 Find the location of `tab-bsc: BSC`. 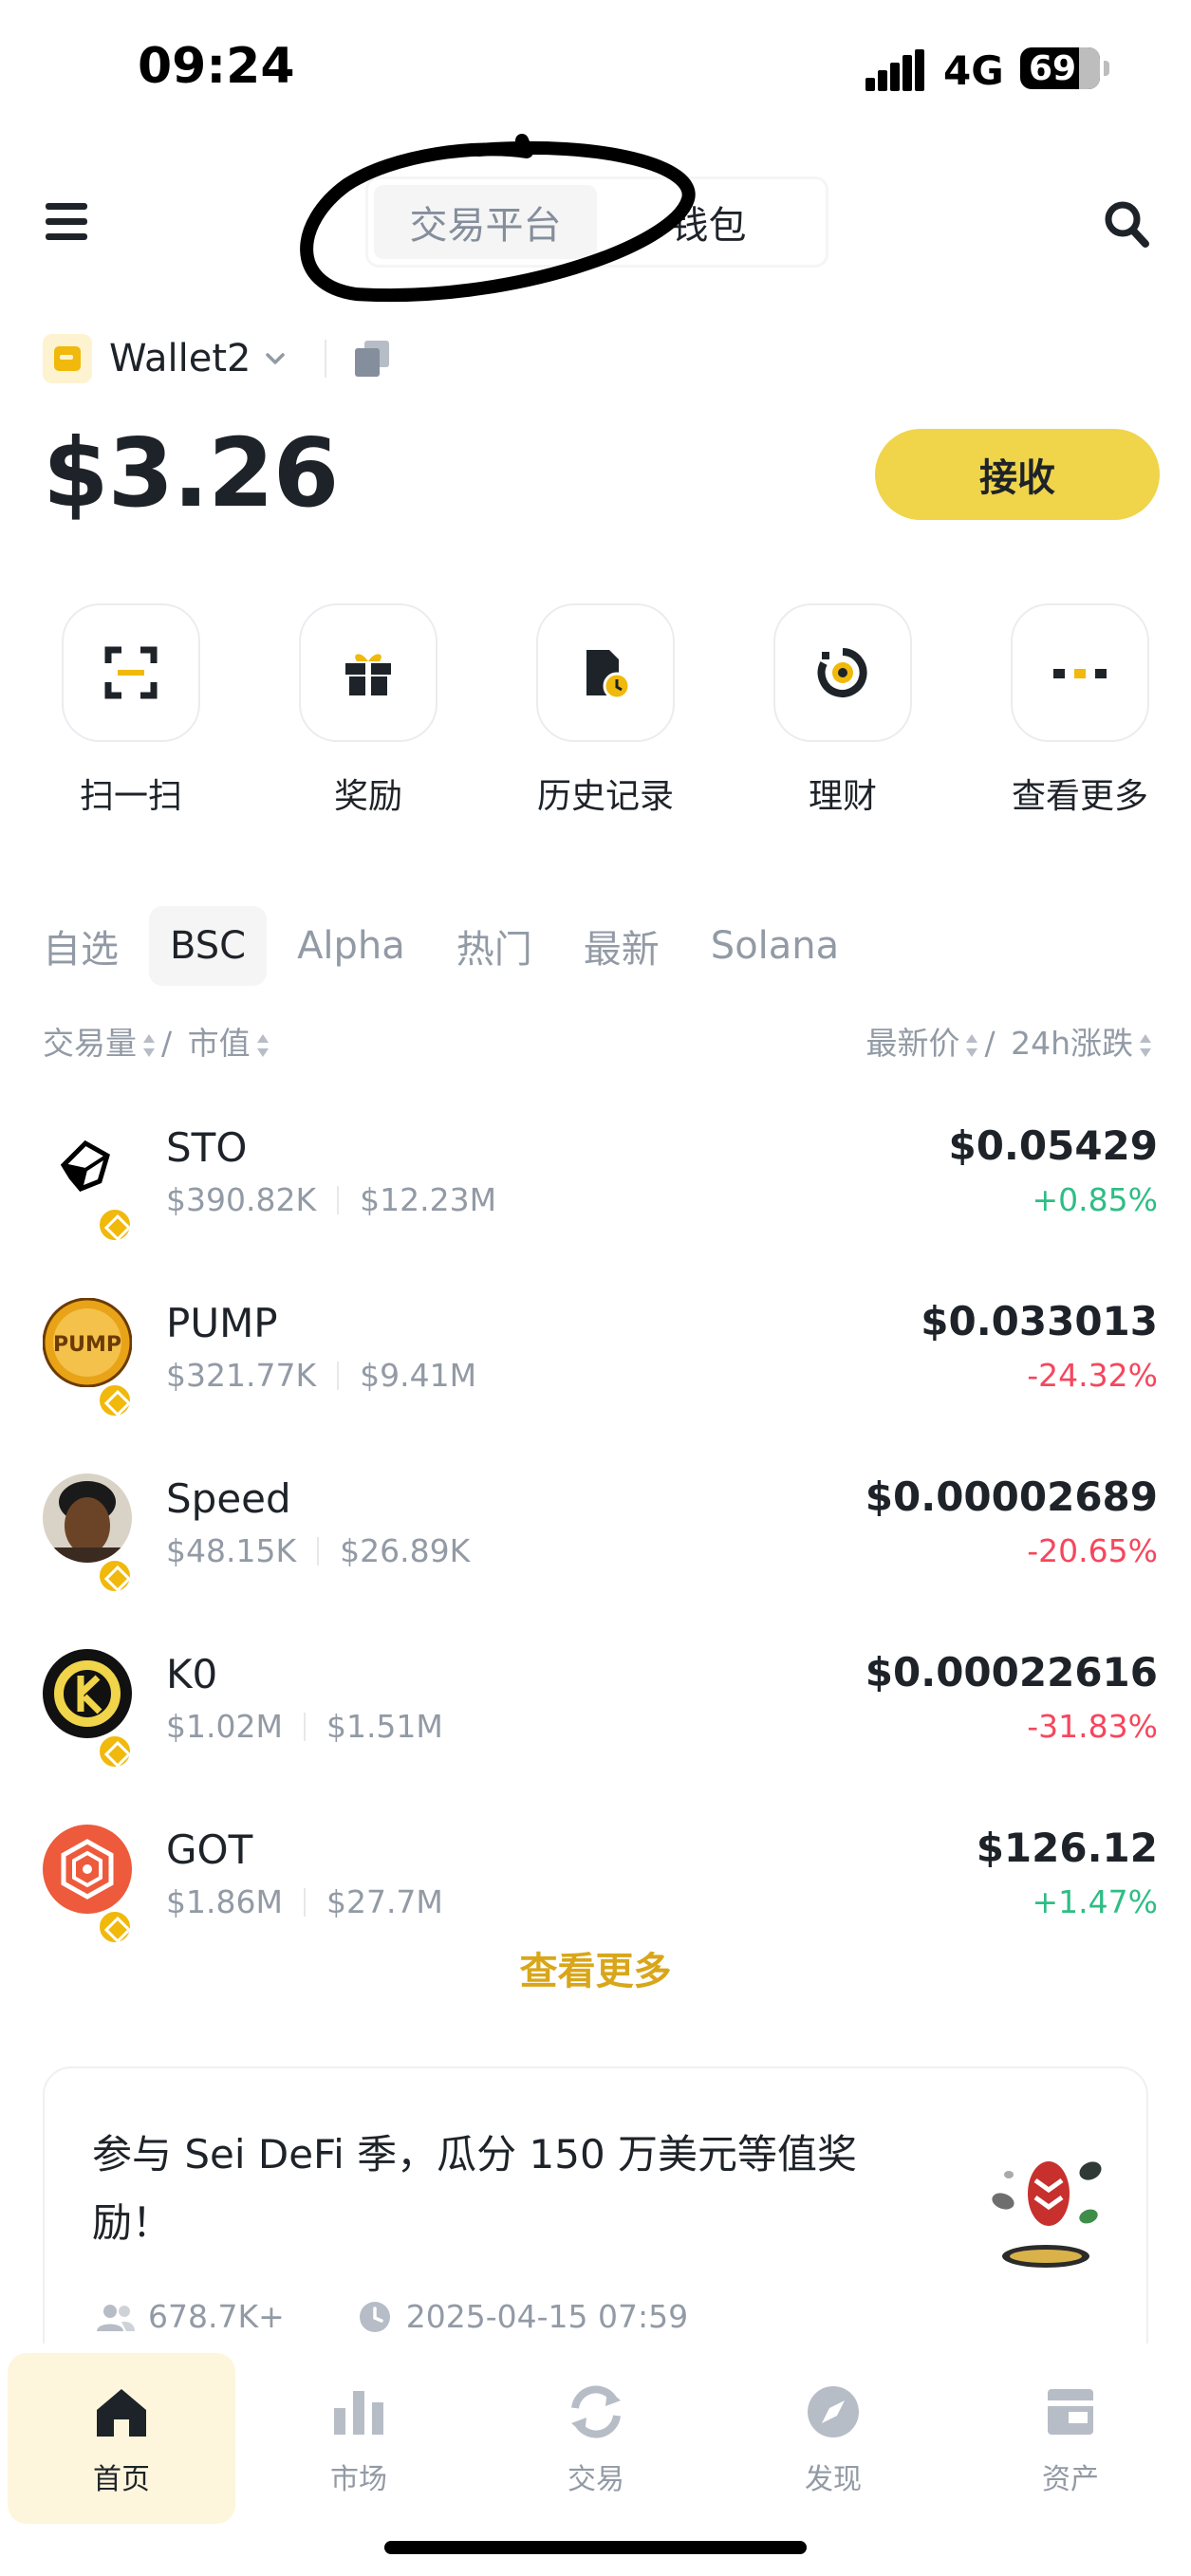

tab-bsc: BSC is located at coordinates (208, 946).